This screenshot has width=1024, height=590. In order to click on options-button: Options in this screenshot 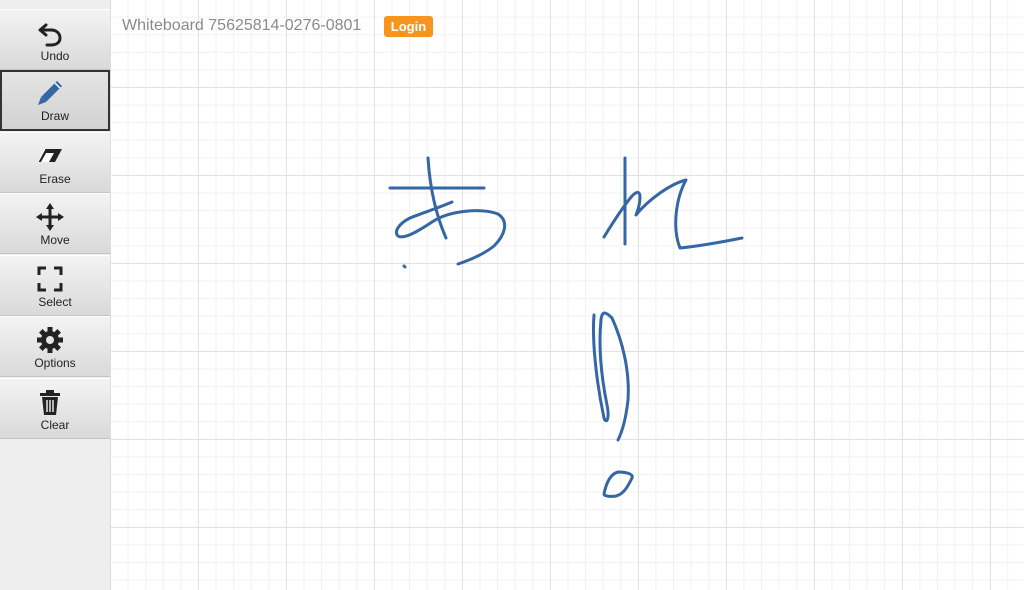, I will do `click(55, 346)`.